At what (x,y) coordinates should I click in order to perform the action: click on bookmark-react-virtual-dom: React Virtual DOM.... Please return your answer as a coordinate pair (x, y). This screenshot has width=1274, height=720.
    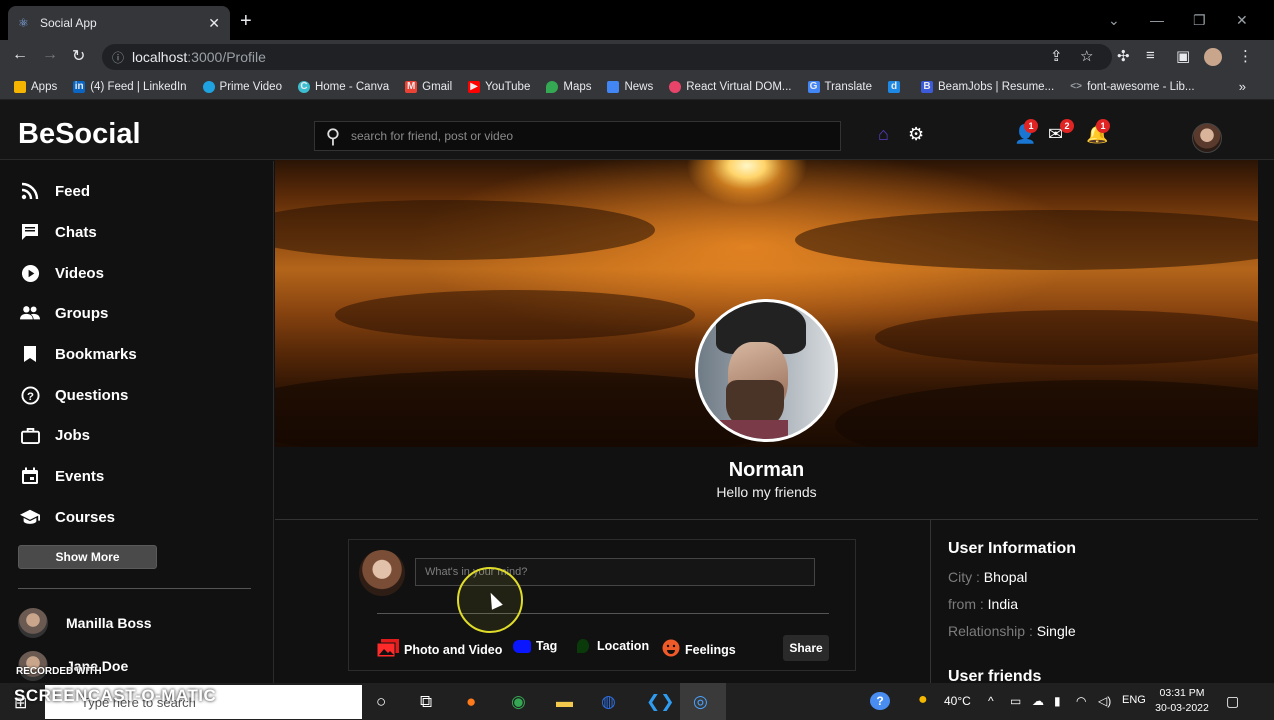
    Looking at the image, I should click on (730, 86).